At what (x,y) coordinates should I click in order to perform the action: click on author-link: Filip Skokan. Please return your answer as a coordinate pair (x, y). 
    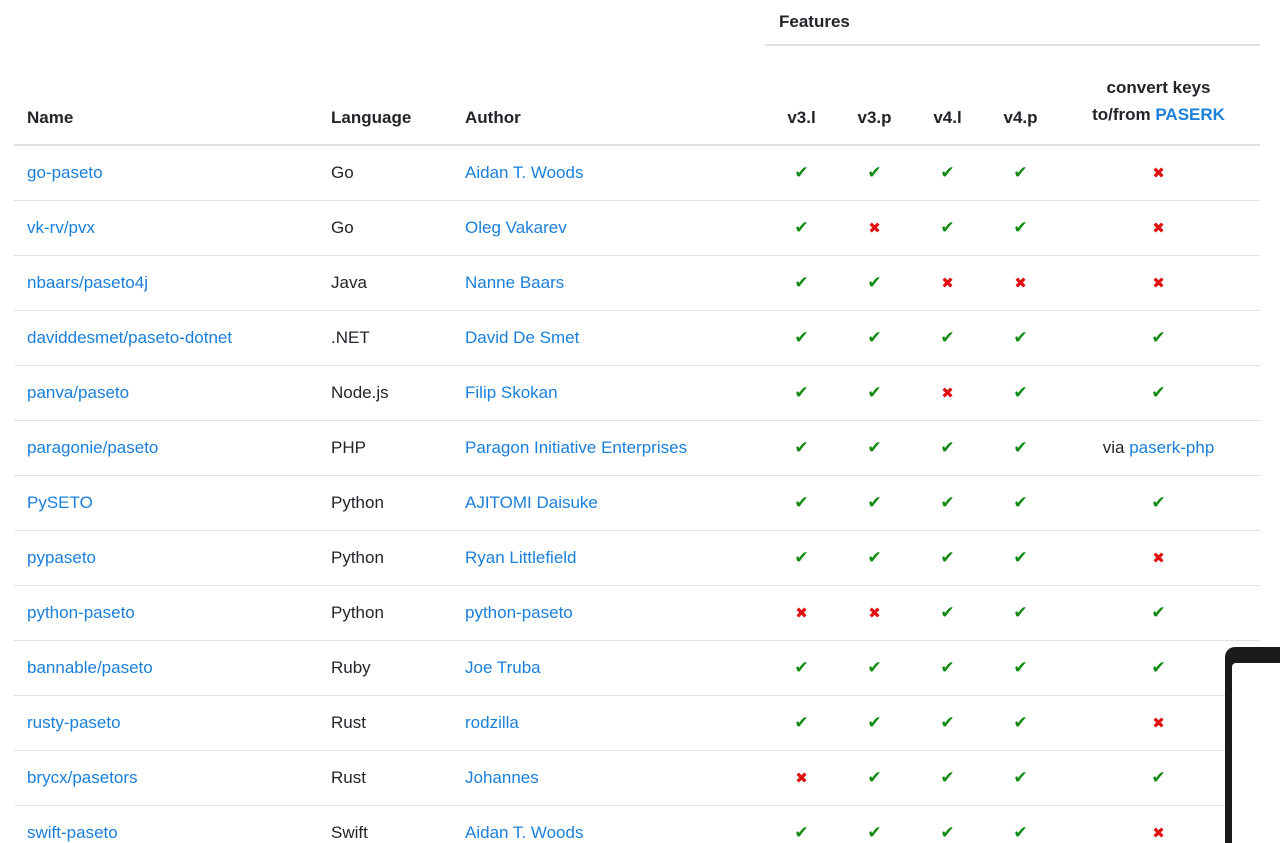
    Looking at the image, I should click on (511, 392).